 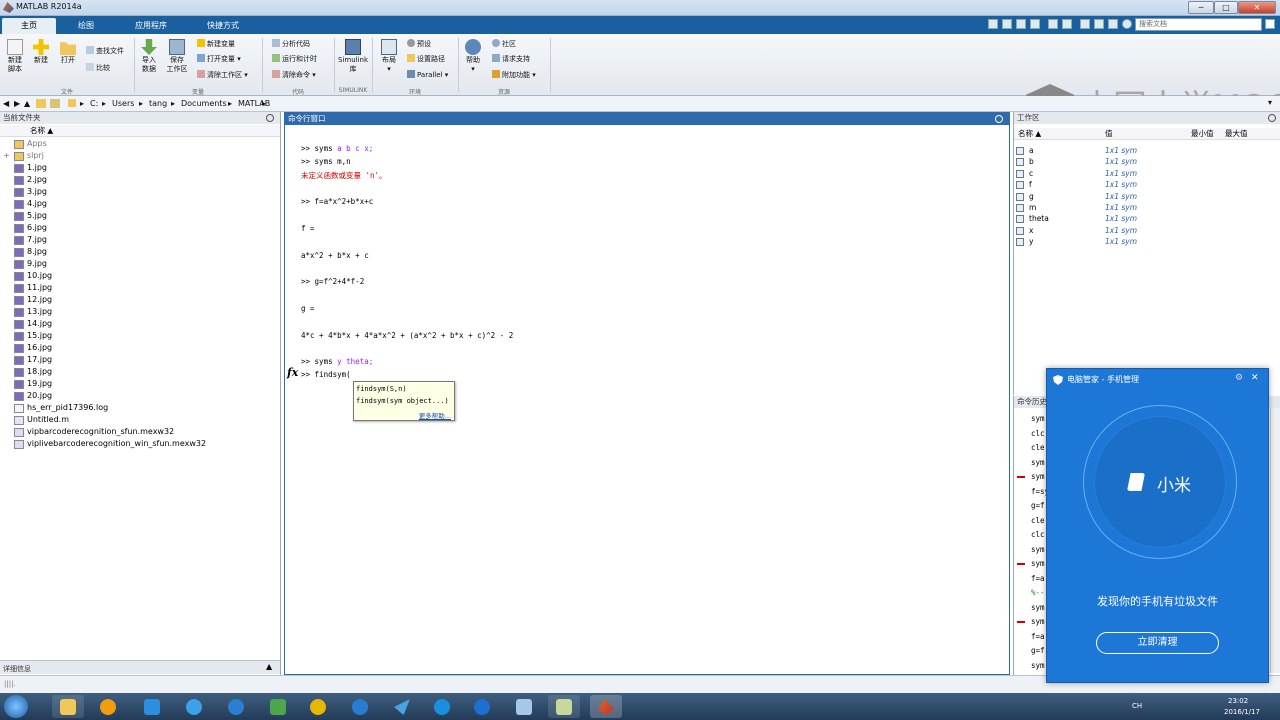 I want to click on clock-time: 23:02, so click(x=1238, y=701).